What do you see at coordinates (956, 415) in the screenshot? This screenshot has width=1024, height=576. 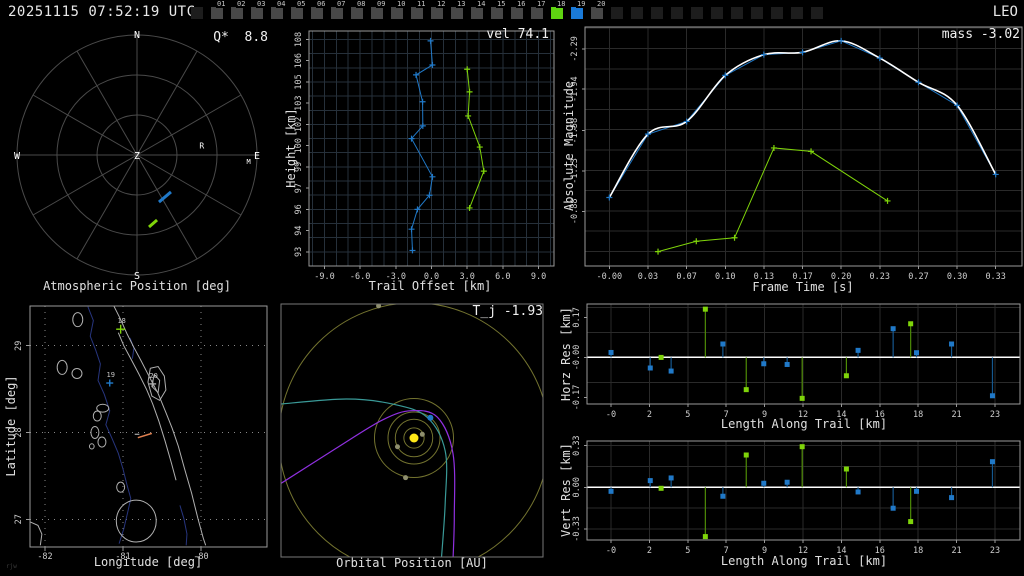 I see `svg-text: 21` at bounding box center [956, 415].